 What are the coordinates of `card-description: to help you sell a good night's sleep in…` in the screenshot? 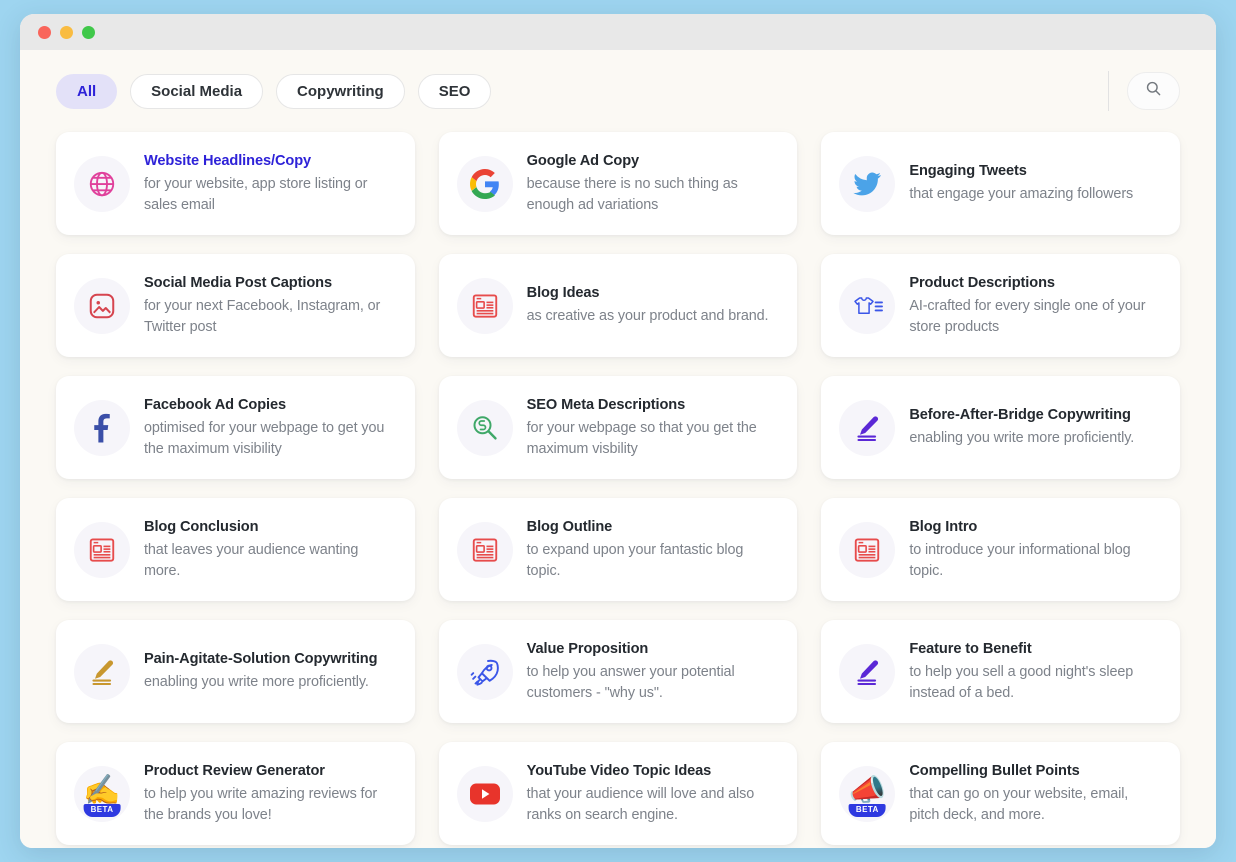 It's located at (1021, 682).